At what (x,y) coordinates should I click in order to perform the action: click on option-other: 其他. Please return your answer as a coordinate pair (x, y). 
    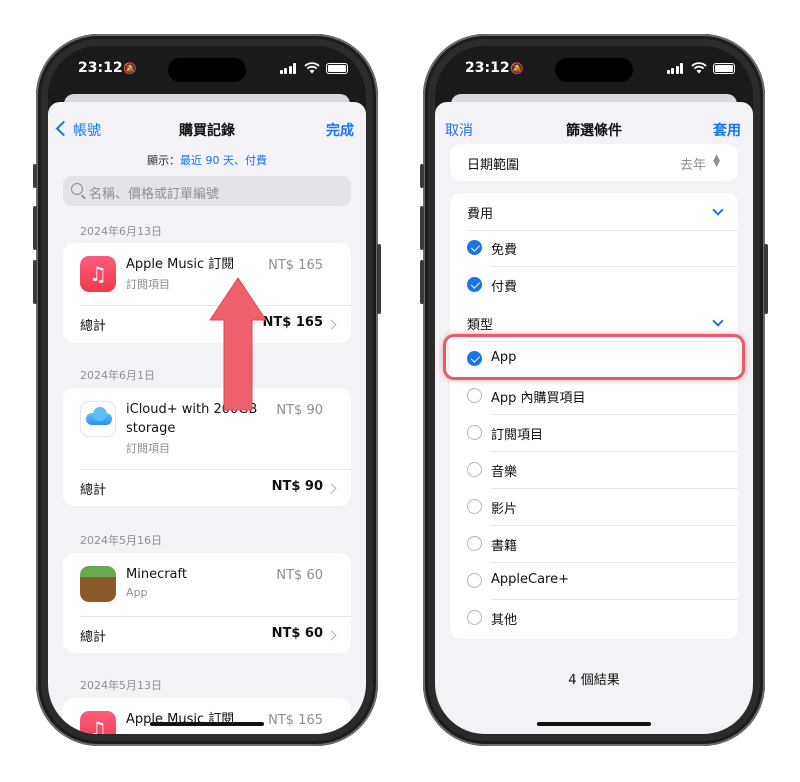
    Looking at the image, I should click on (602, 618).